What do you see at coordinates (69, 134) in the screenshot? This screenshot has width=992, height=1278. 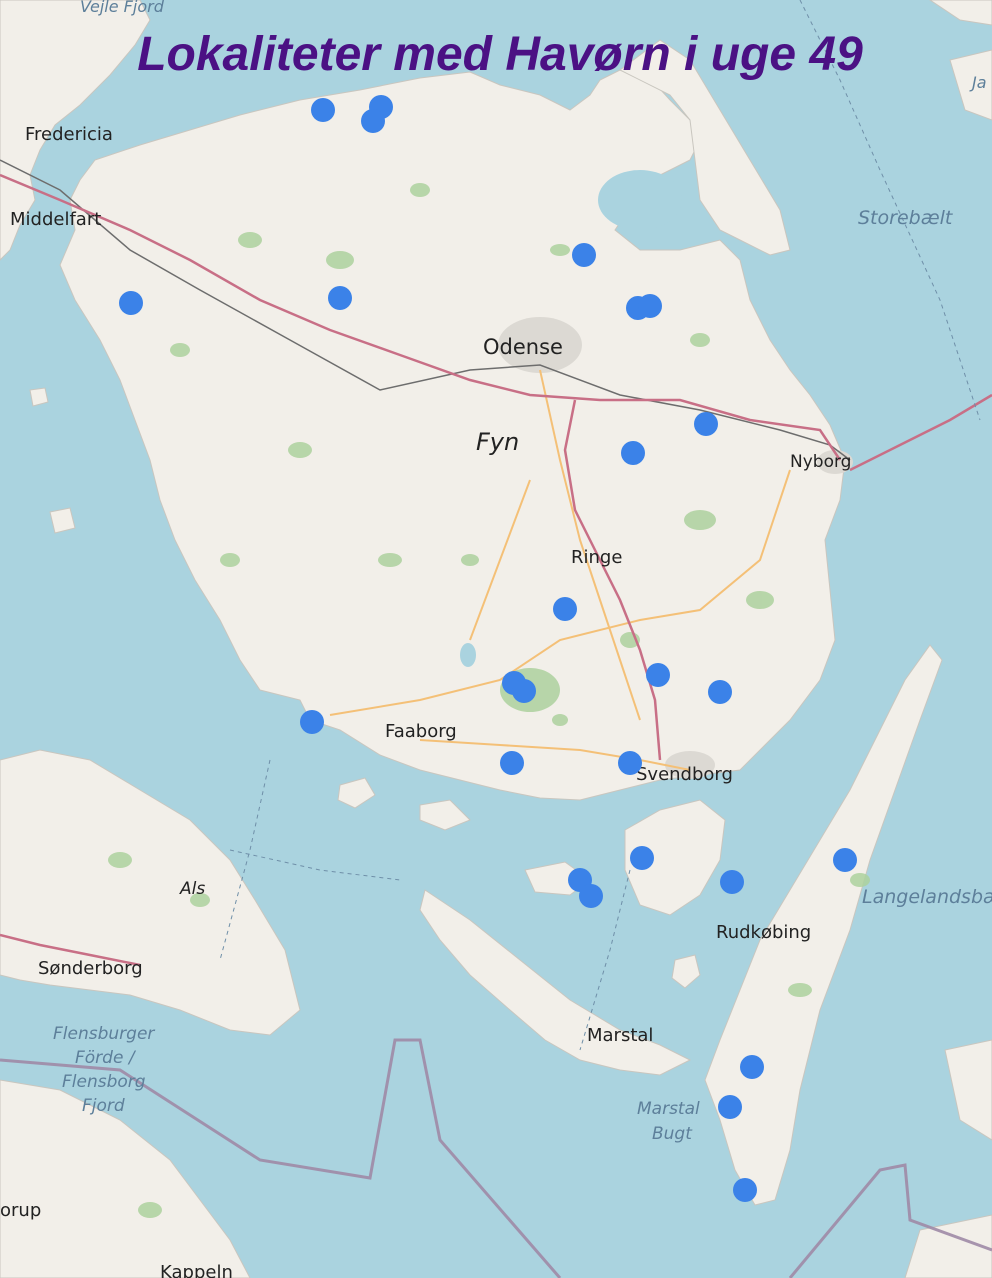 I see `label-fredericia: Fredericia` at bounding box center [69, 134].